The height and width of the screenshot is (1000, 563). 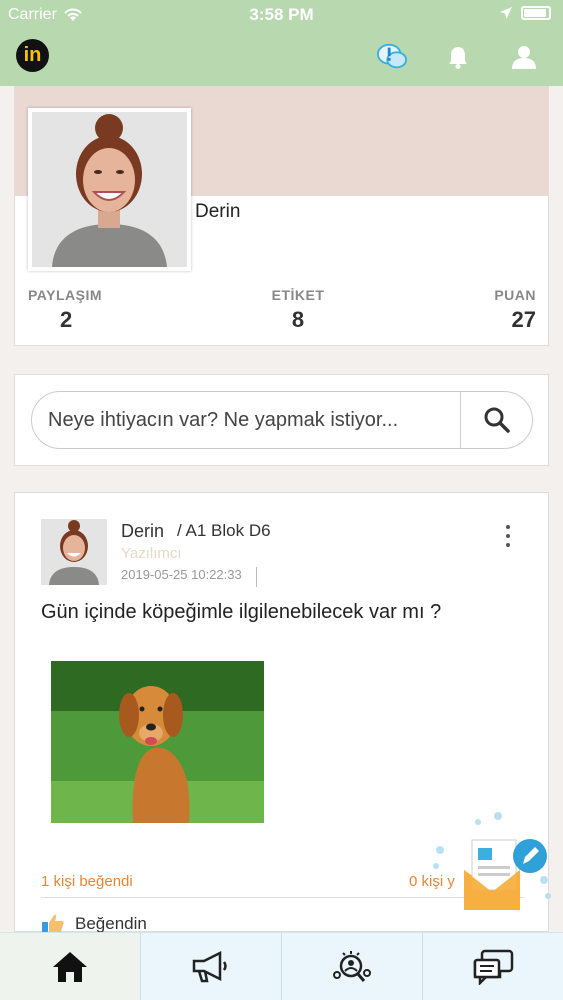 I want to click on search-button, so click(x=496, y=420).